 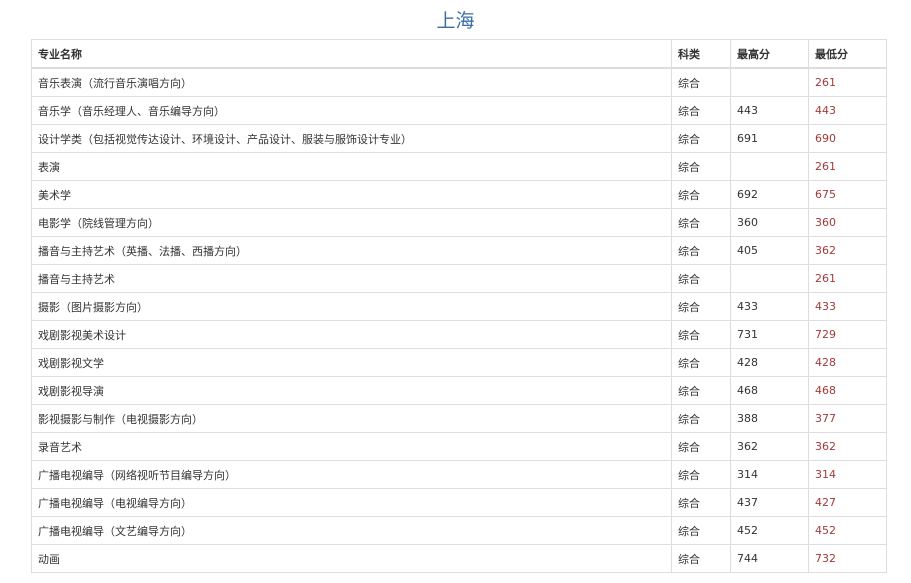 I want to click on table-row: 广播电视编导（网络视听节目编导方向） 综合 314 314, so click(x=459, y=474).